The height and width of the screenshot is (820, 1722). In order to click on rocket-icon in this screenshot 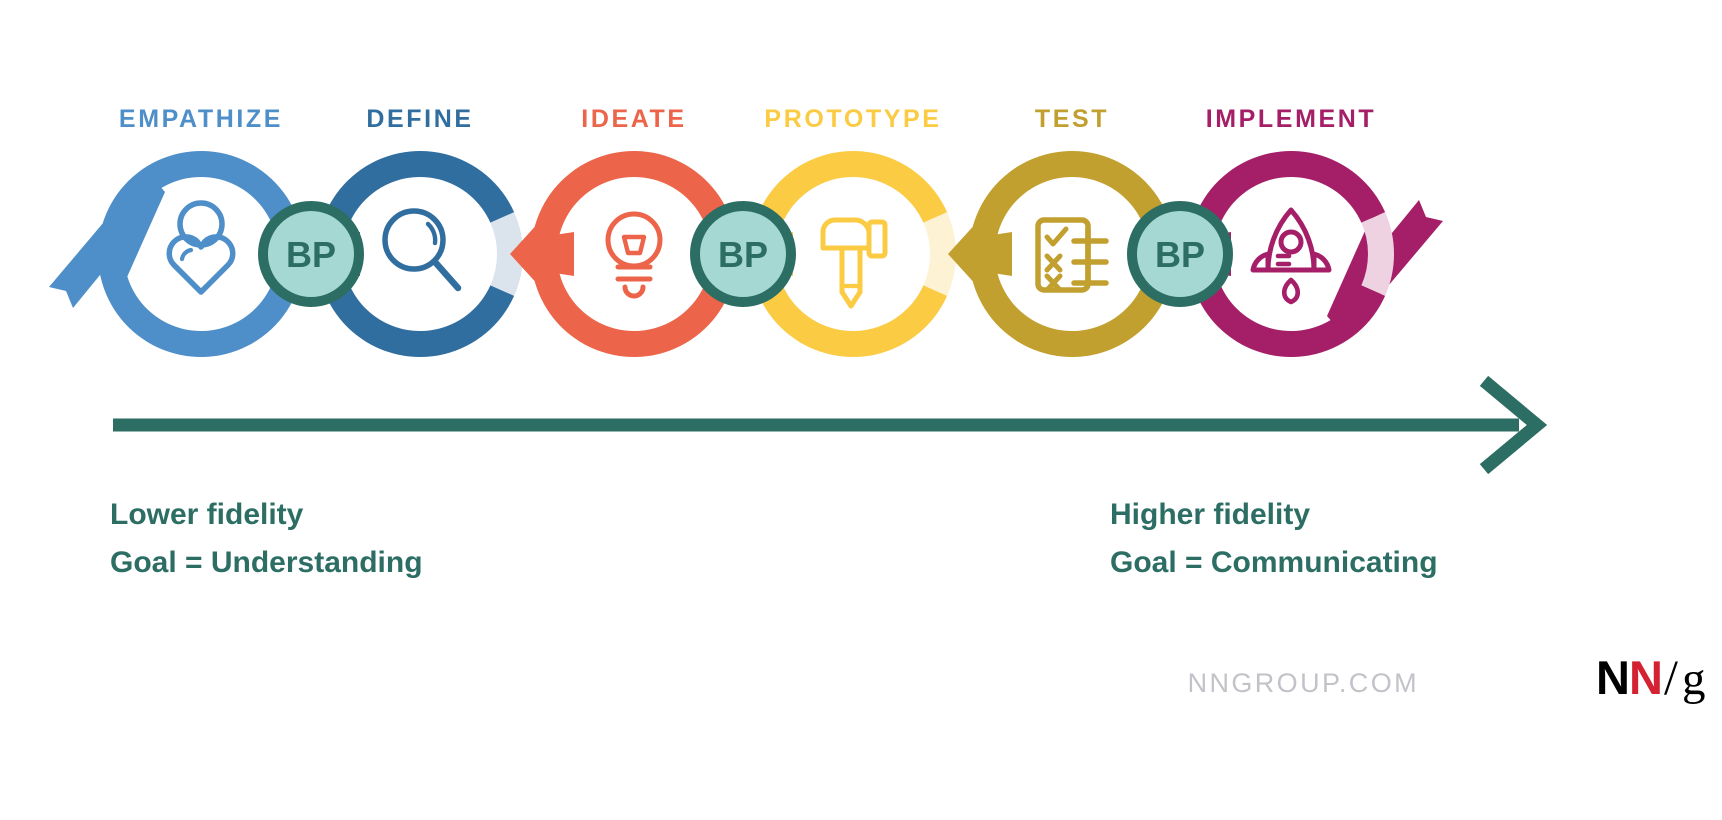, I will do `click(1291, 256)`.